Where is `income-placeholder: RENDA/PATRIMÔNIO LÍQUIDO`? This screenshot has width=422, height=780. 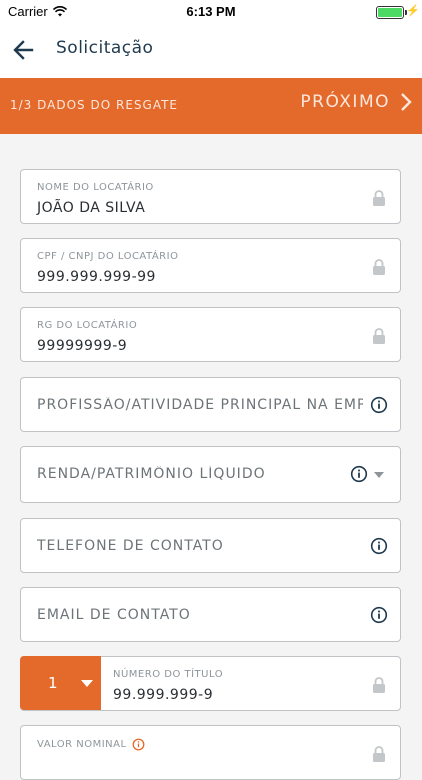
income-placeholder: RENDA/PATRIMÔNIO LÍQUIDO is located at coordinates (151, 474).